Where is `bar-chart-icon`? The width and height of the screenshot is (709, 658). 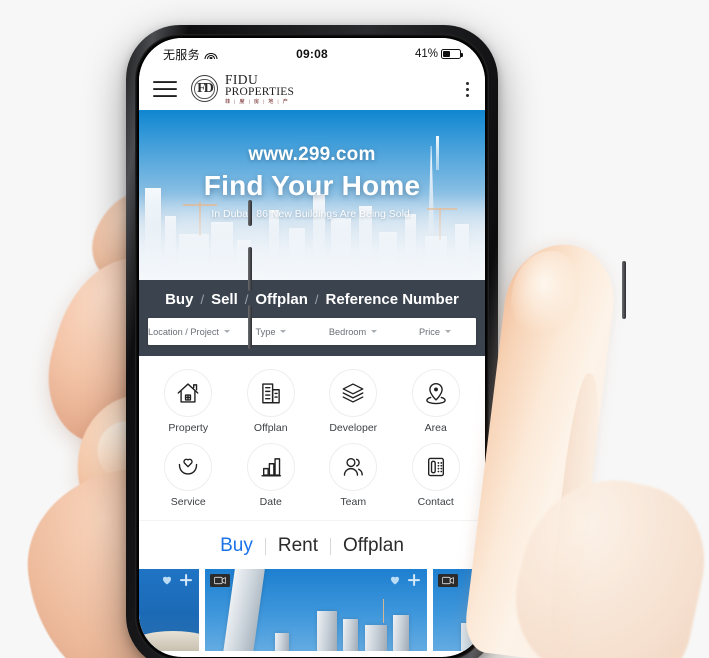
bar-chart-icon is located at coordinates (271, 467).